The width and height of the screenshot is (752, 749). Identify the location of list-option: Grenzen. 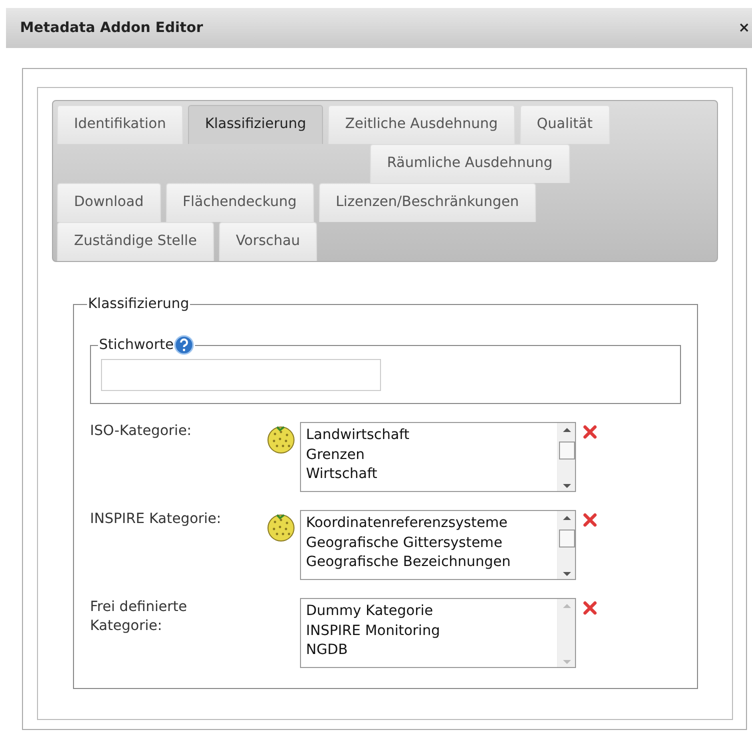
(429, 455).